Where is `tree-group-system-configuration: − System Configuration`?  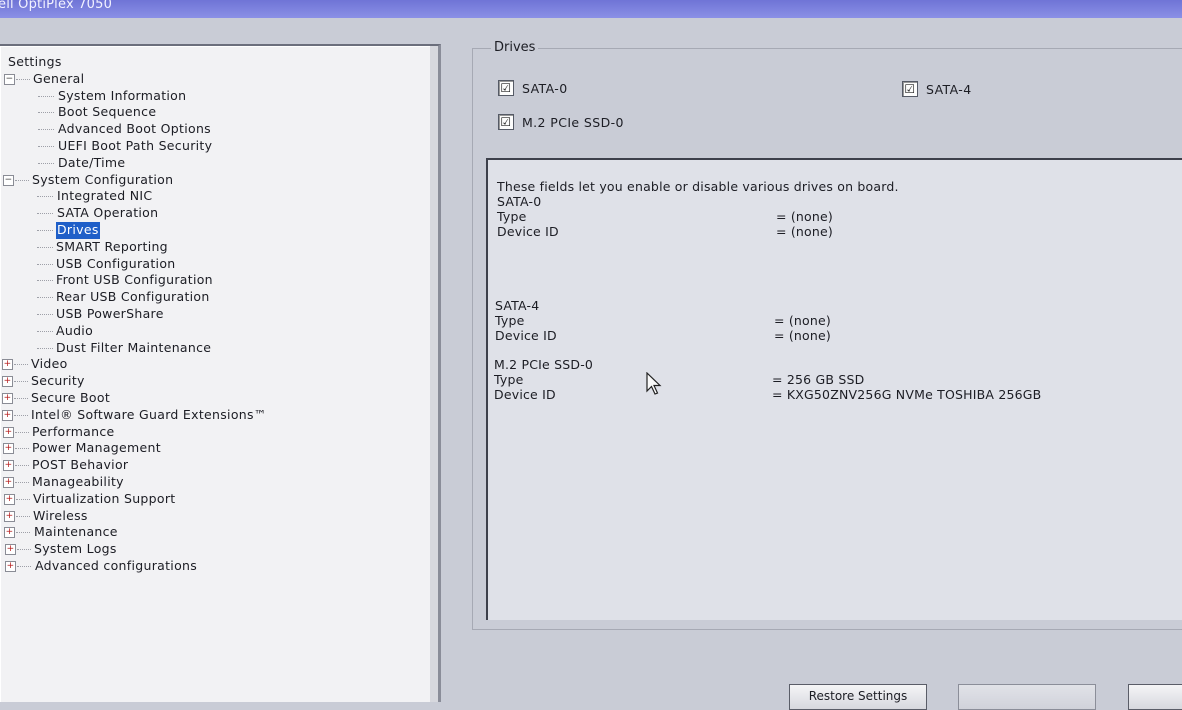 tree-group-system-configuration: − System Configuration is located at coordinates (212, 180).